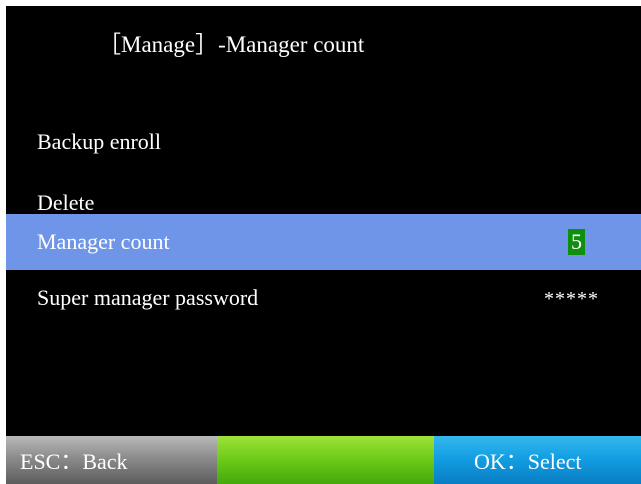  What do you see at coordinates (323, 298) in the screenshot?
I see `menu-item-super-manager-password: Super manager password *****` at bounding box center [323, 298].